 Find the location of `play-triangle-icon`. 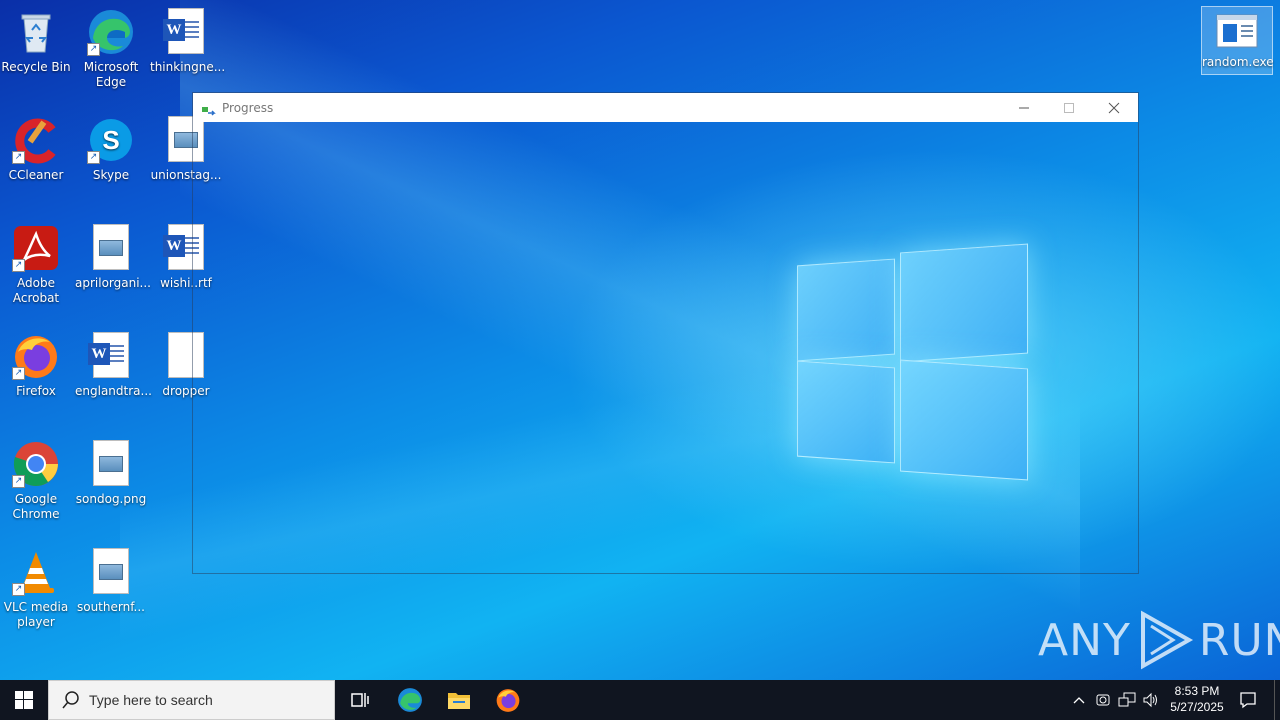

play-triangle-icon is located at coordinates (1166, 640).